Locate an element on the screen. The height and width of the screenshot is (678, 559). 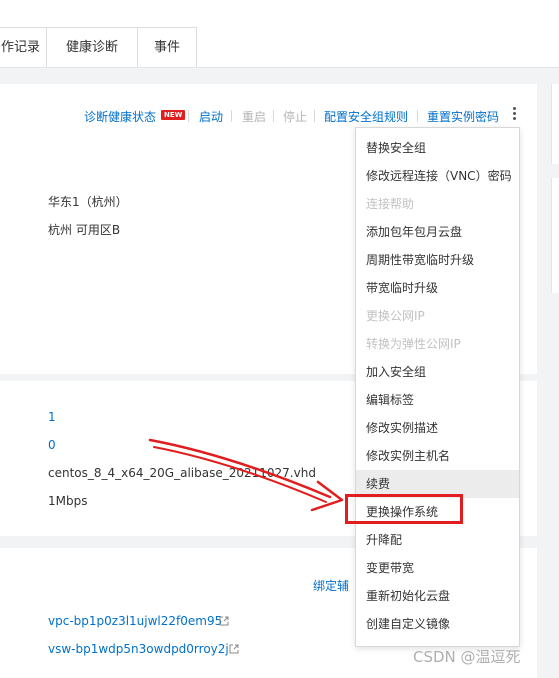
restart-link: 重启 is located at coordinates (254, 117).